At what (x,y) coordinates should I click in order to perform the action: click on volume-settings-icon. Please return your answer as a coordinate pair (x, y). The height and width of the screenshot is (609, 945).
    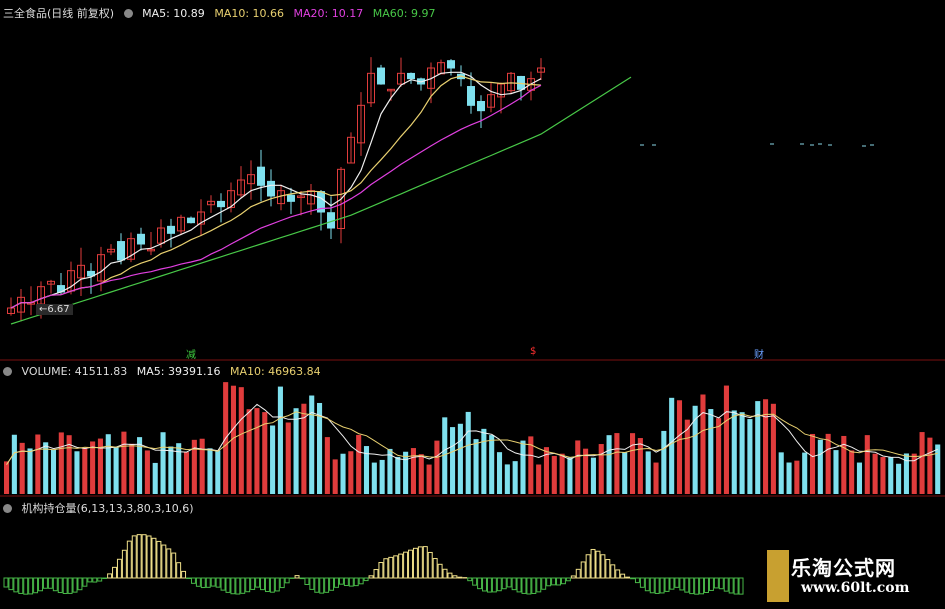
    Looking at the image, I should click on (7, 371).